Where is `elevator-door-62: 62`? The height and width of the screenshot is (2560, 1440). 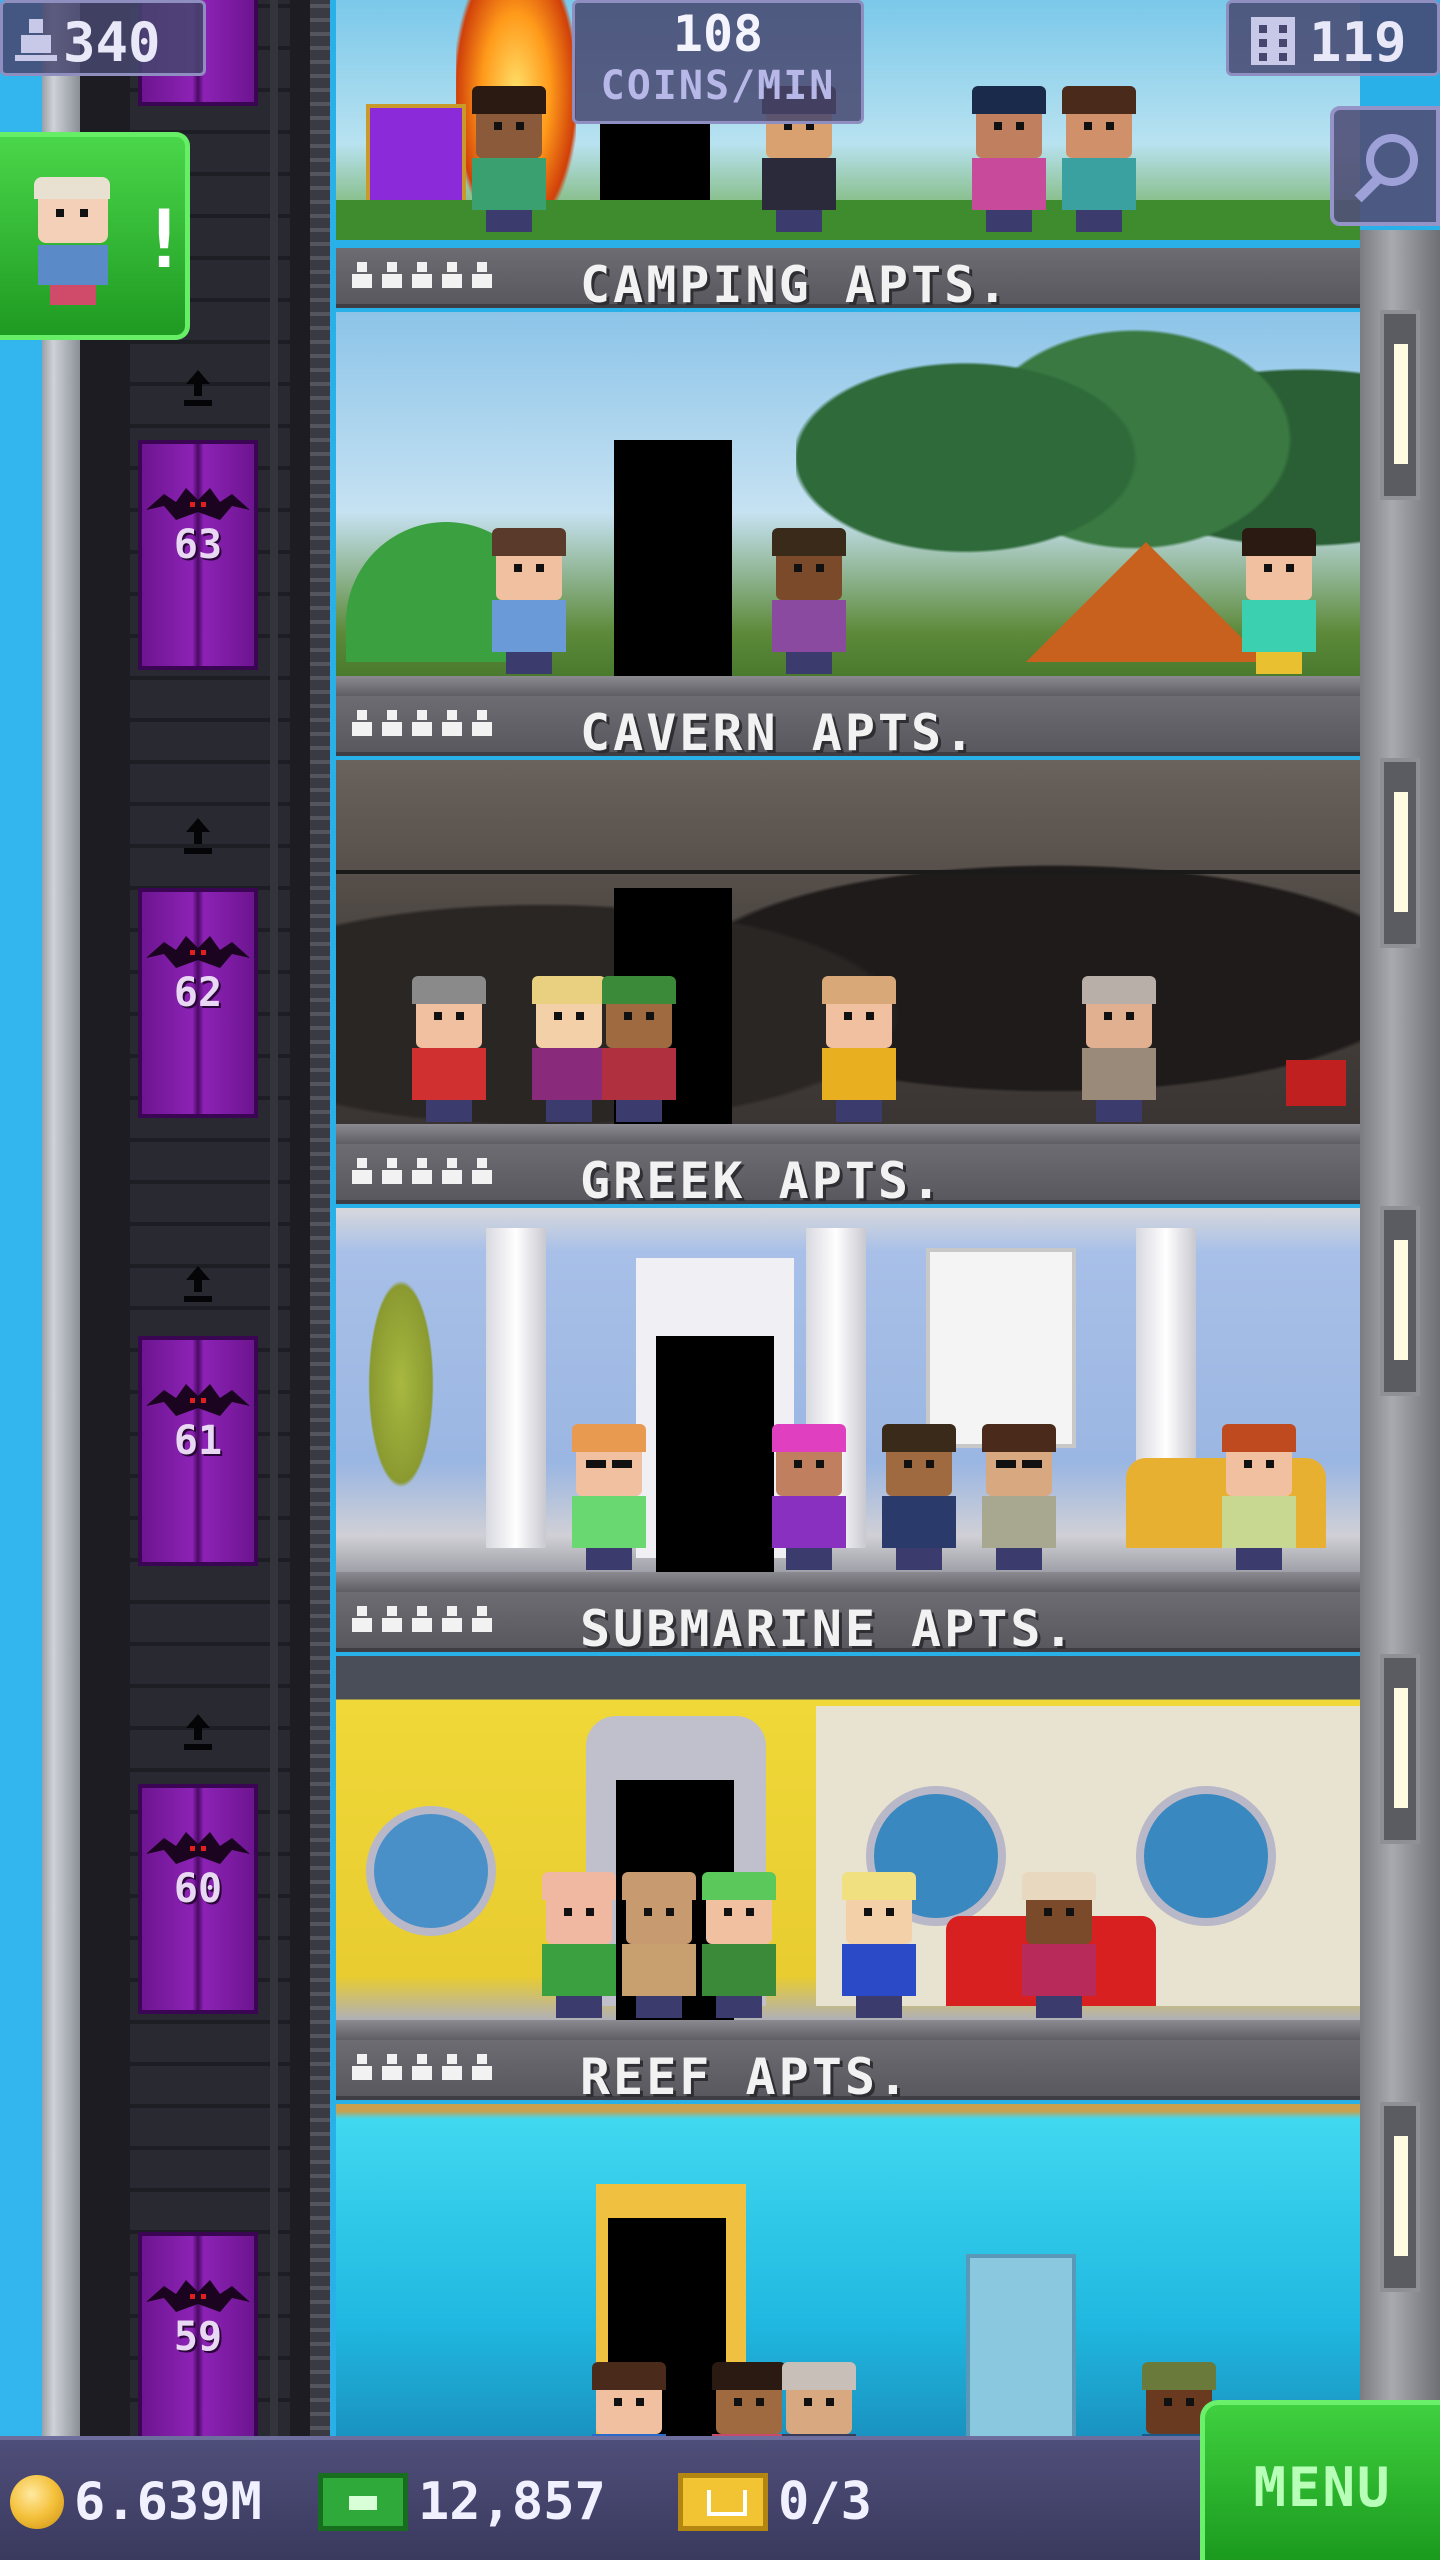 elevator-door-62: 62 is located at coordinates (198, 968).